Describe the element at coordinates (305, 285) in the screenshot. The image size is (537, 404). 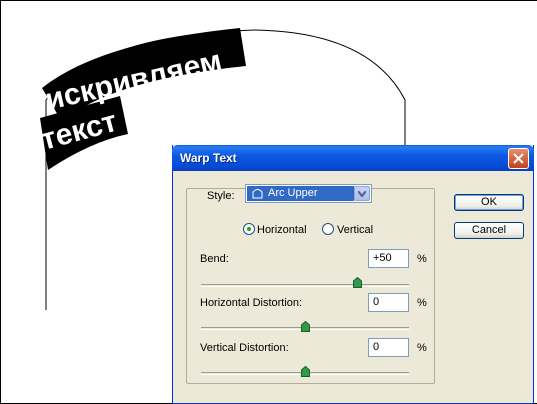
I see `bend-slider-track` at that location.